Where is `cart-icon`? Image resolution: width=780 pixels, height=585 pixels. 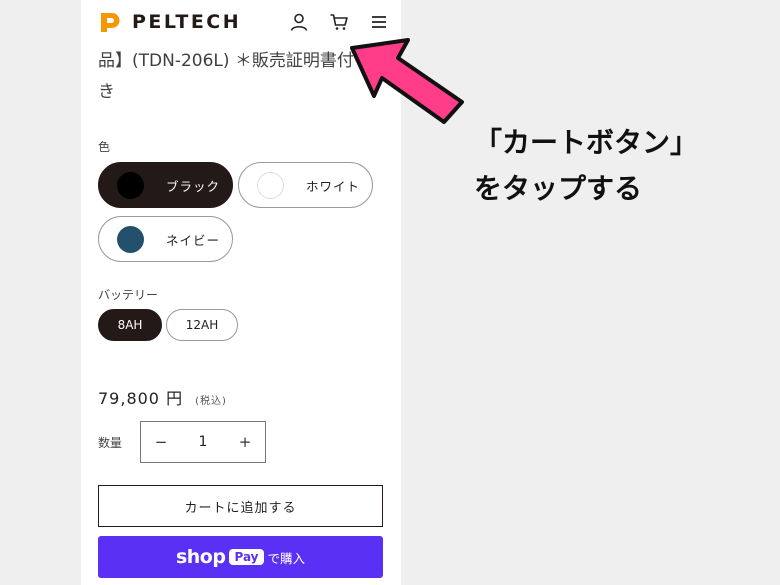 cart-icon is located at coordinates (339, 22).